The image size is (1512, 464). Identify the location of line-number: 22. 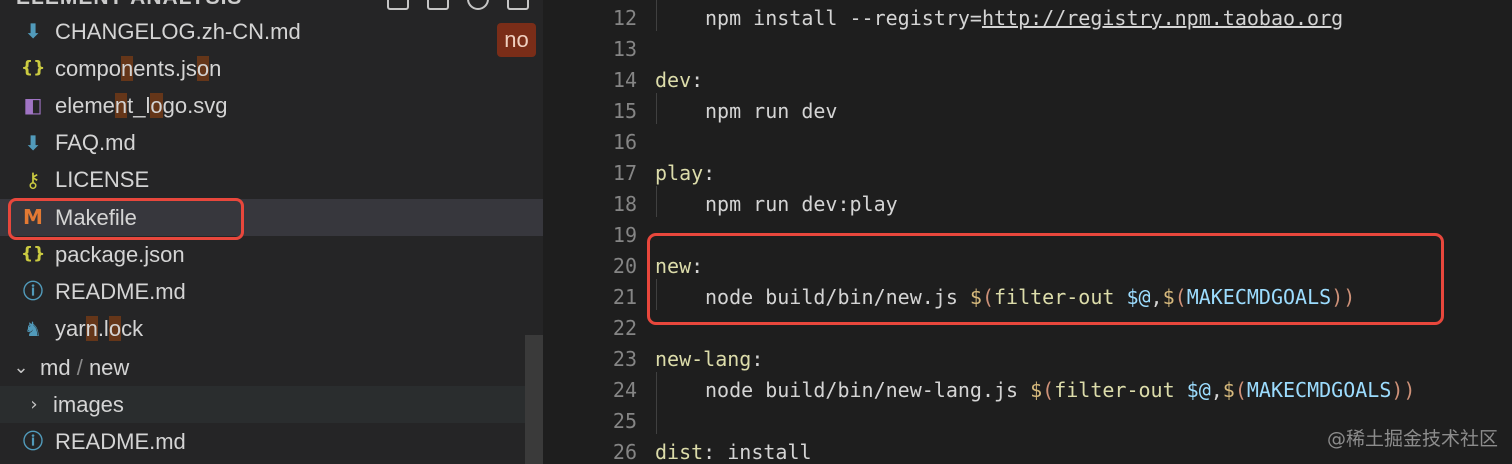
(624, 328).